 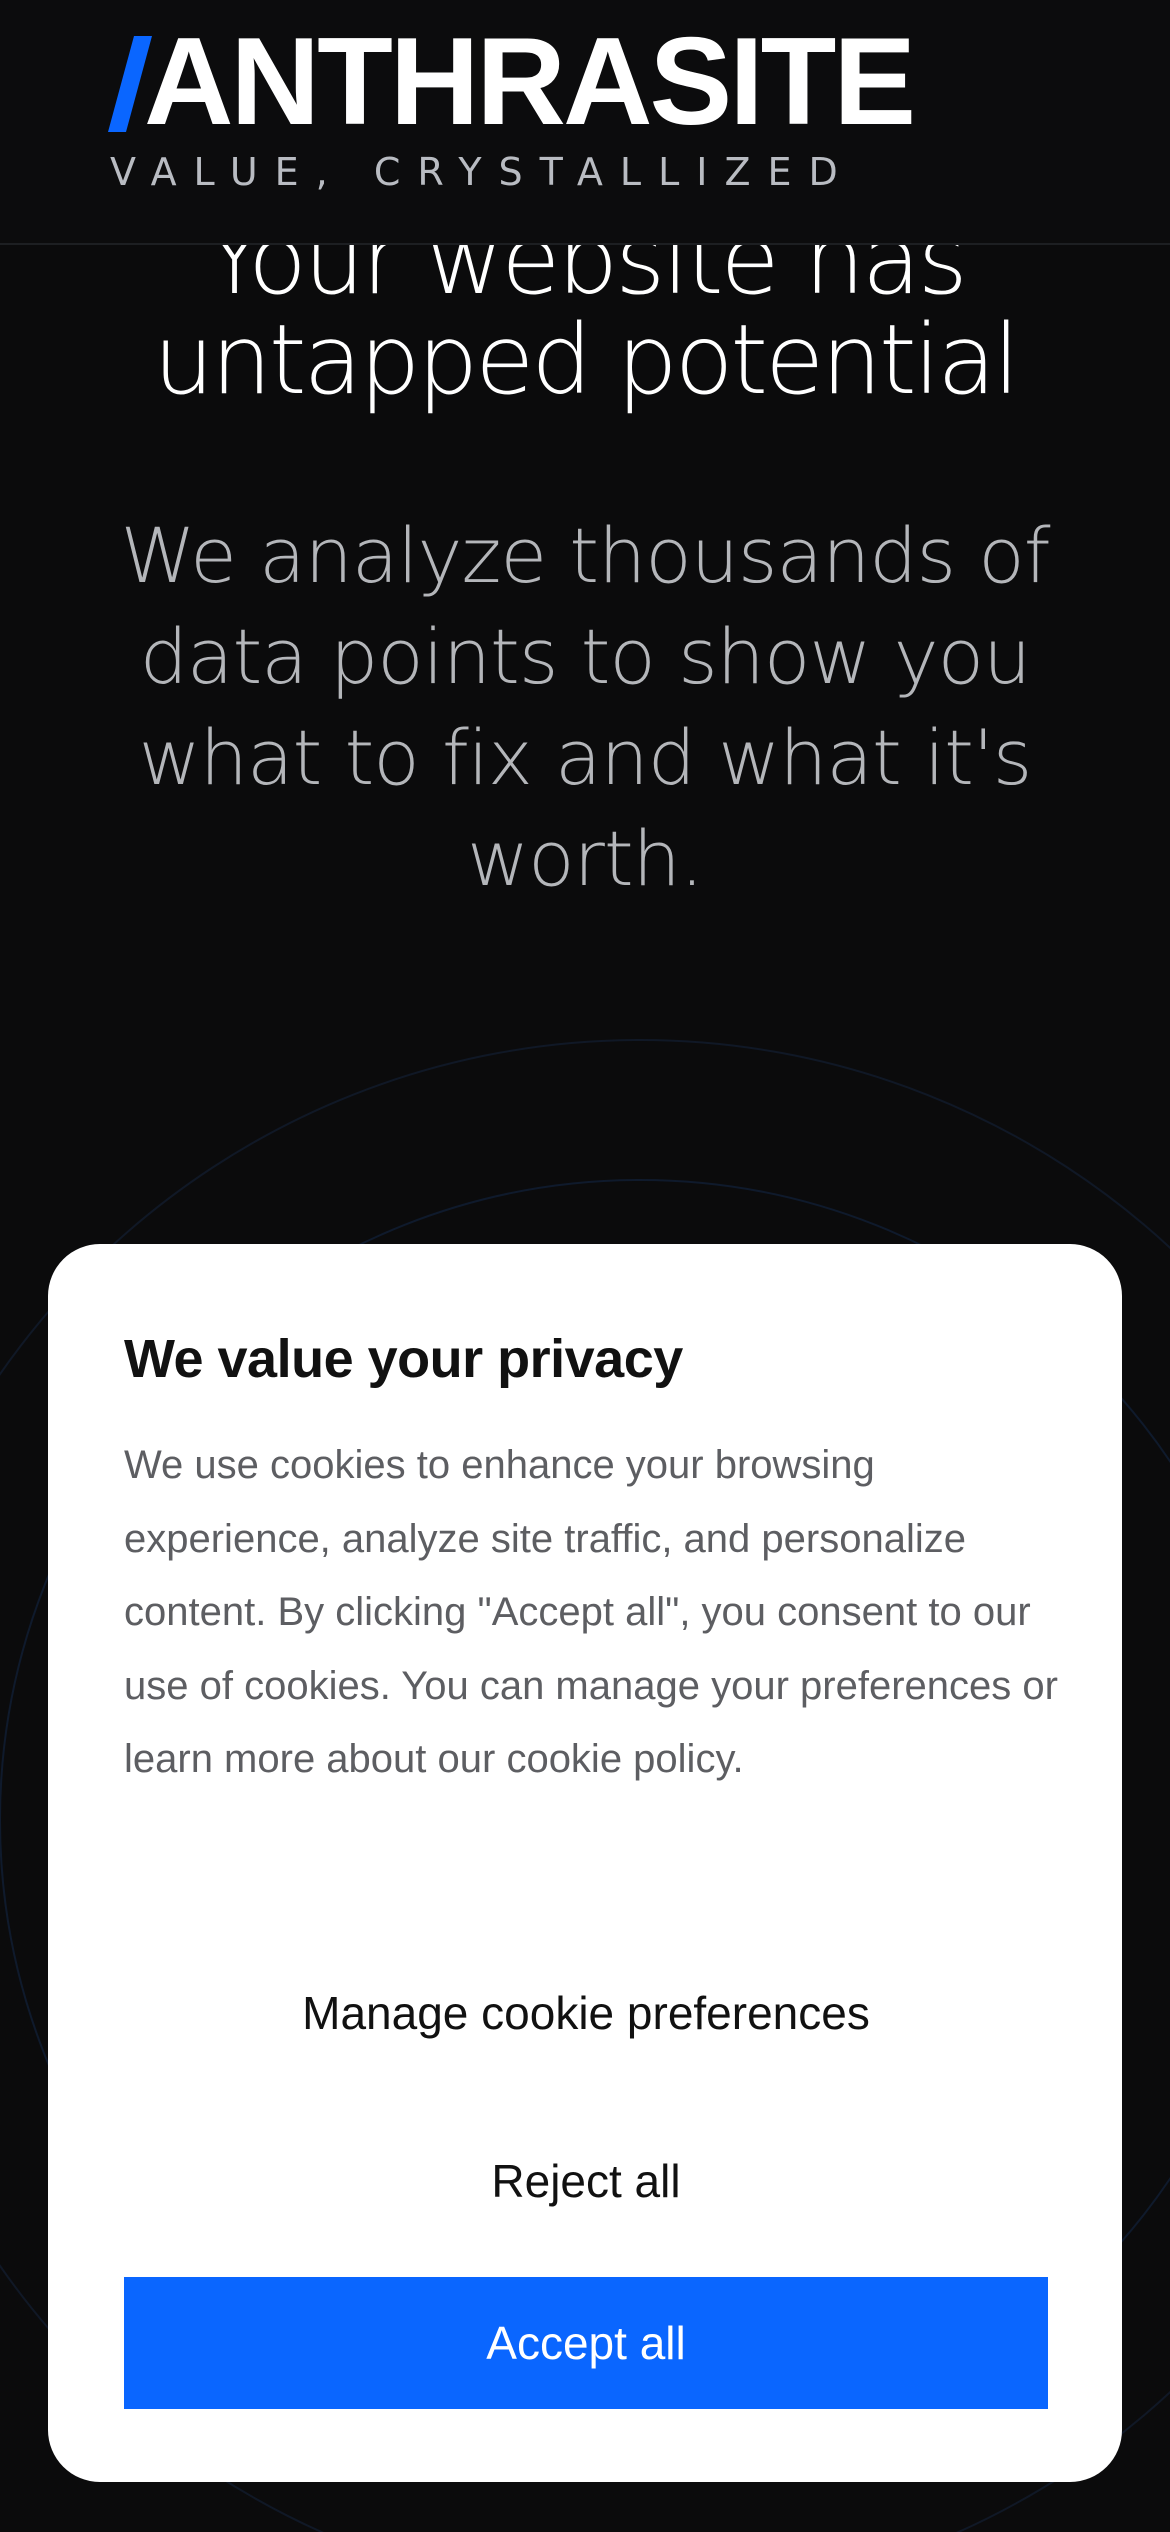 I want to click on tagline: VALUE, CRYSTALLIZED, so click(x=482, y=172).